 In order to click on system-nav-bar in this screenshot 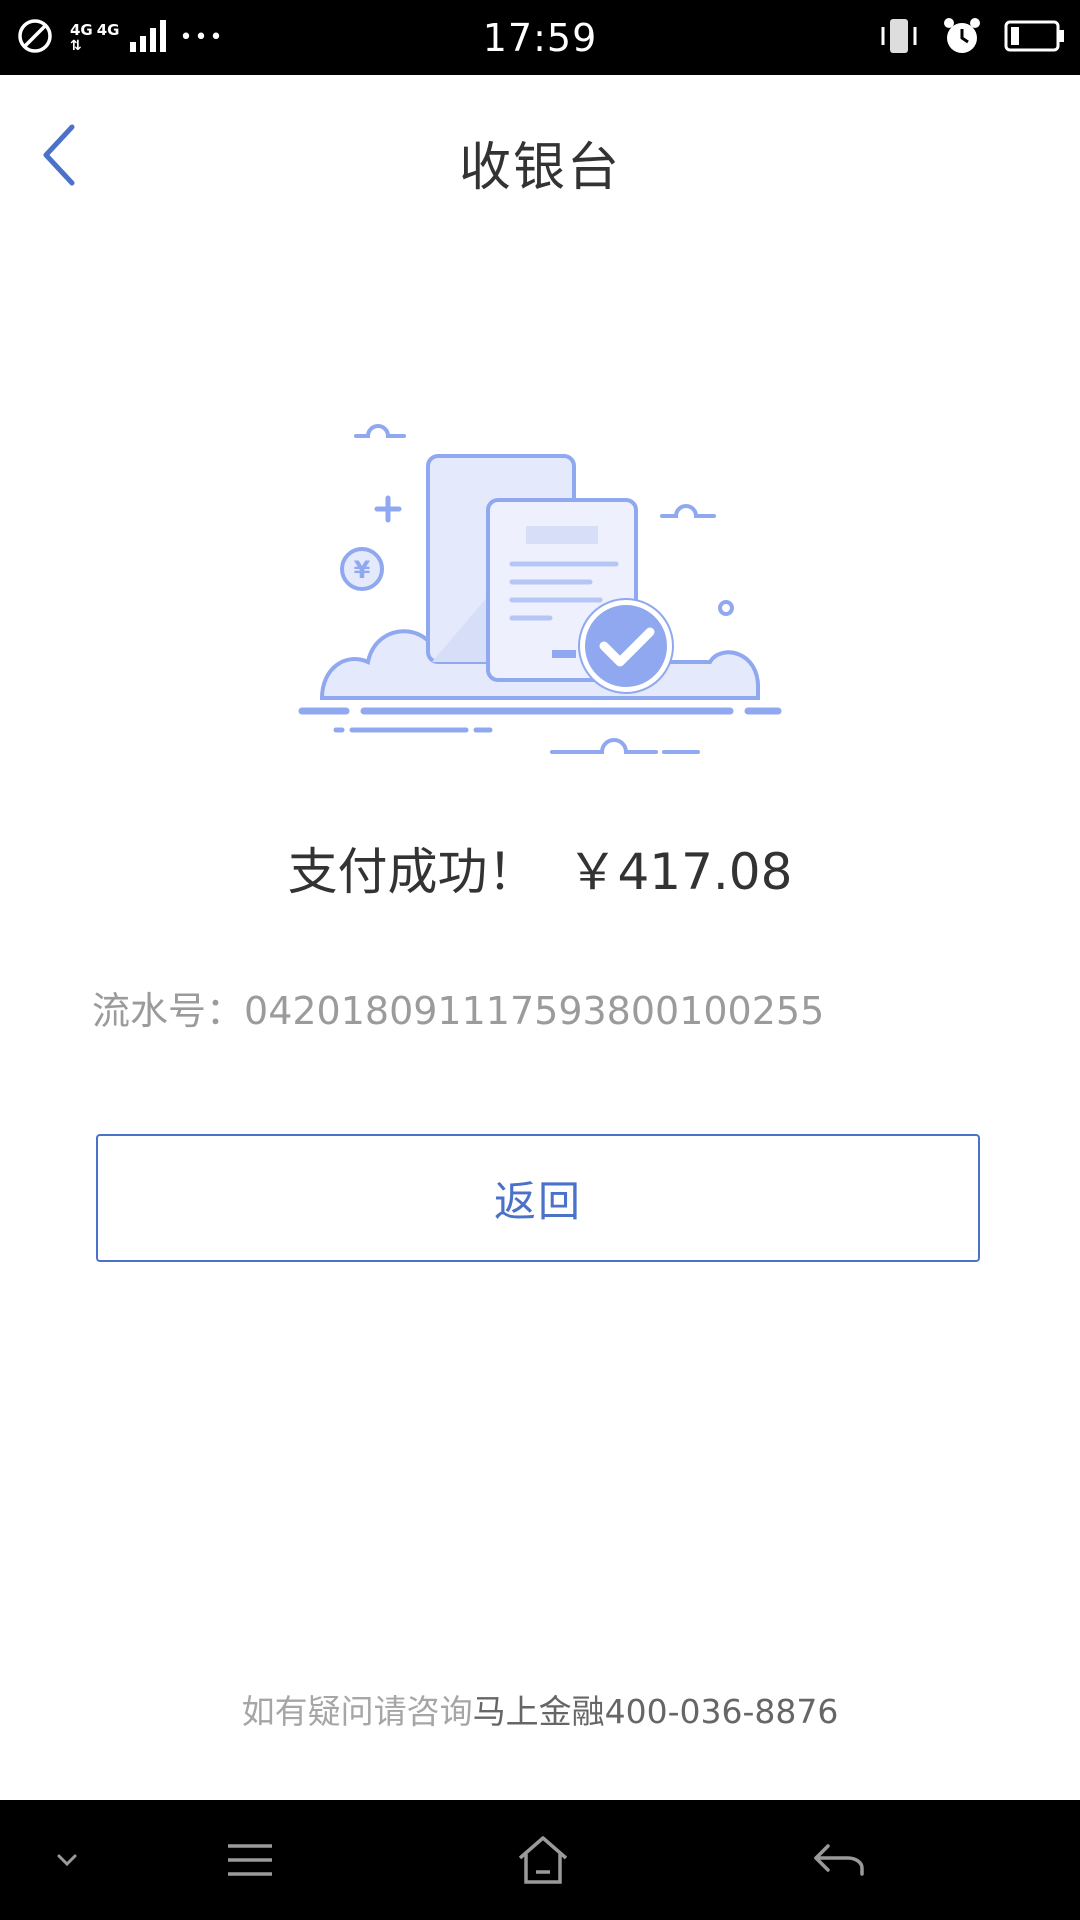, I will do `click(540, 1860)`.